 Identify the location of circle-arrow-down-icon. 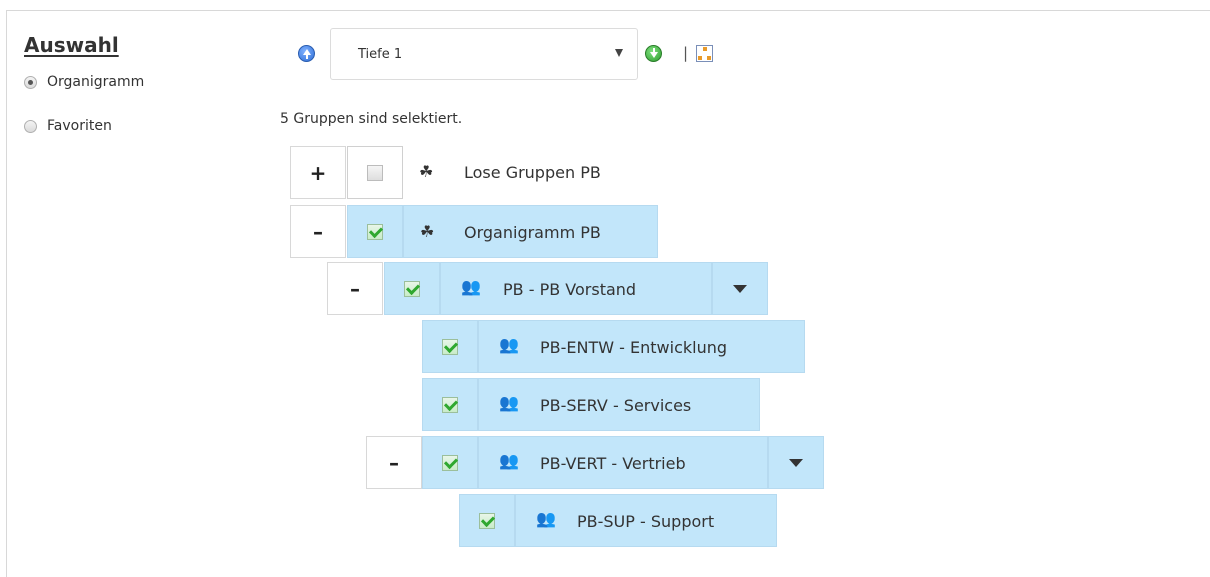
(653, 53).